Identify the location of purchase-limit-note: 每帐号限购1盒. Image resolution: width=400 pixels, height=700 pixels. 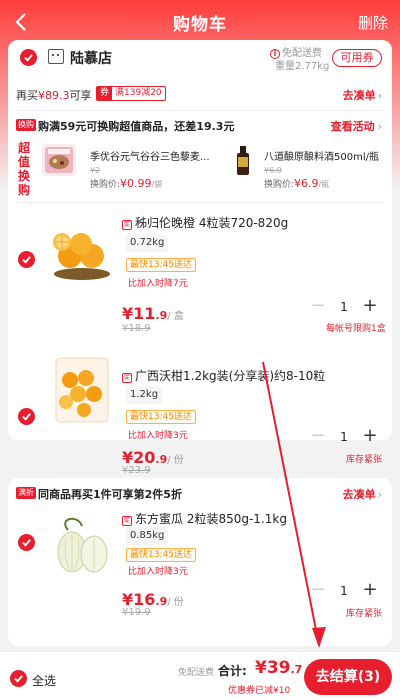
(356, 329).